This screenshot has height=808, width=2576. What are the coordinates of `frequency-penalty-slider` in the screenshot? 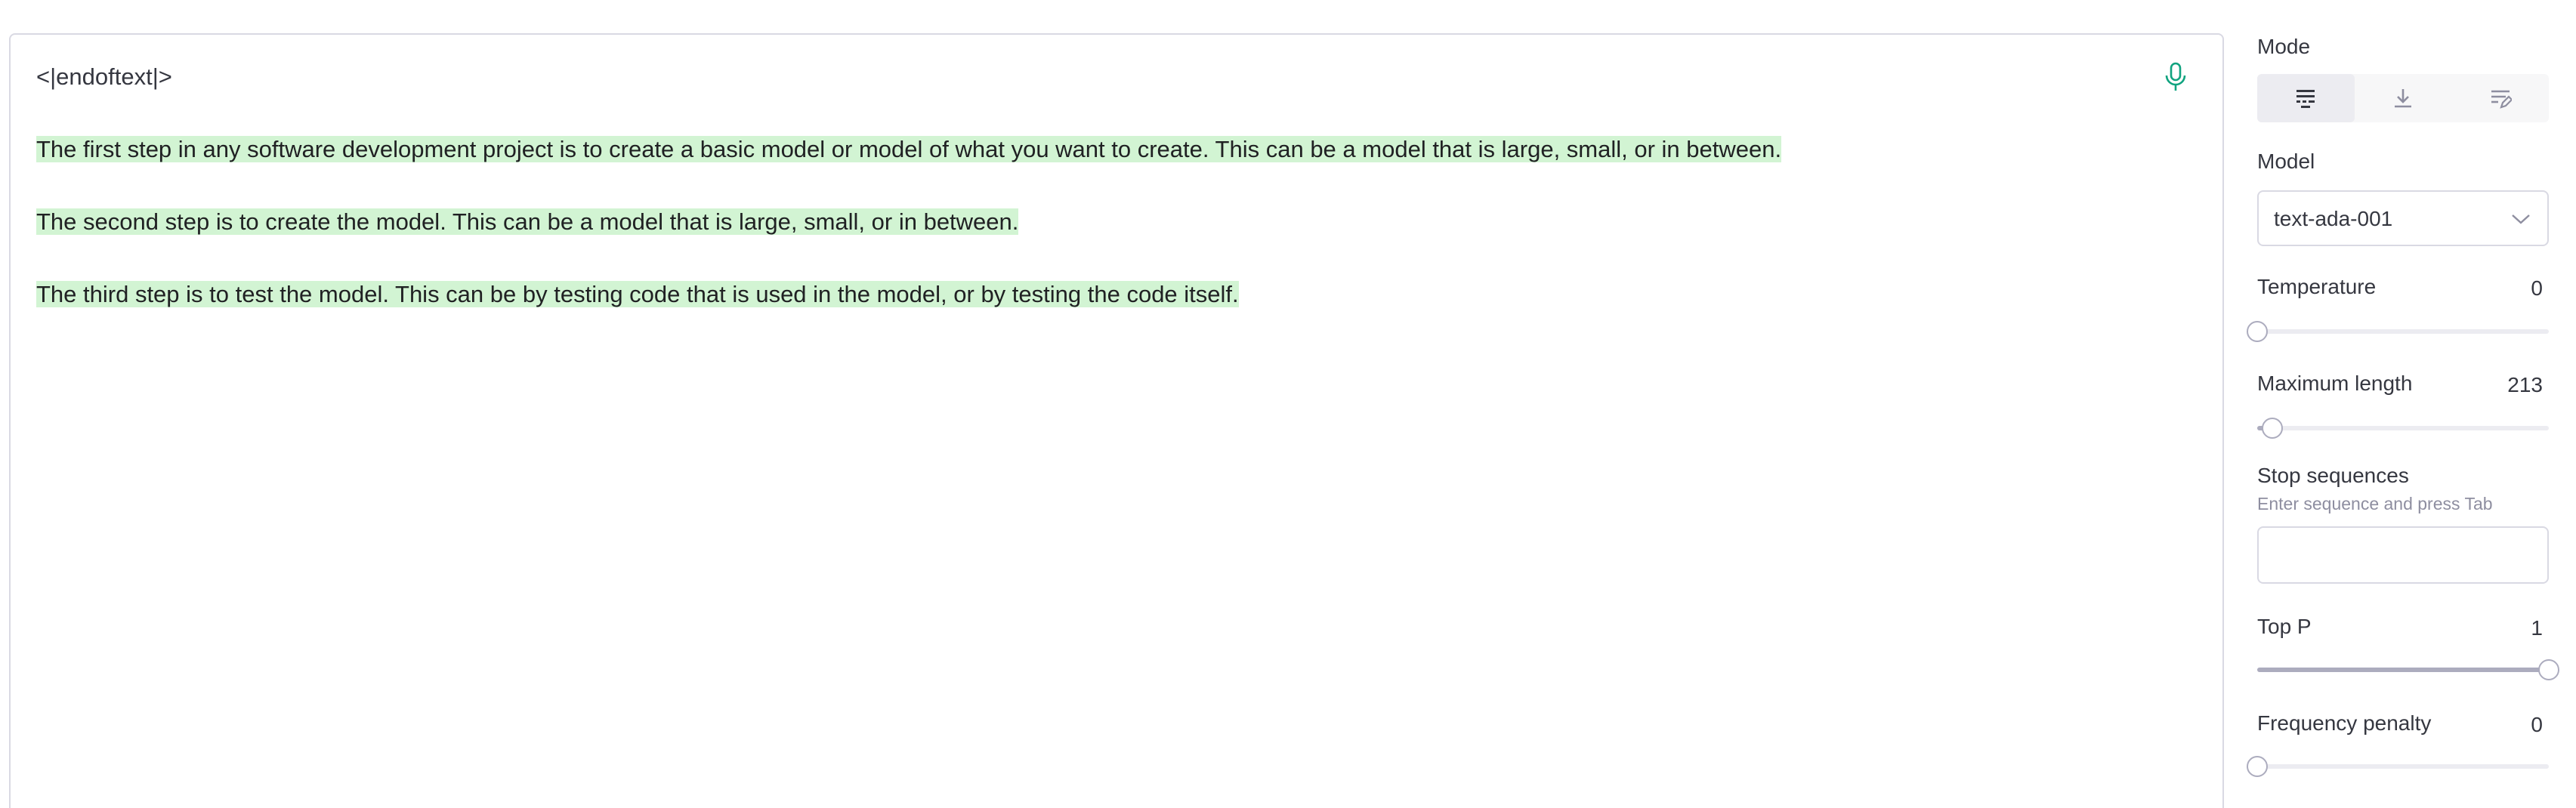 It's located at (2398, 766).